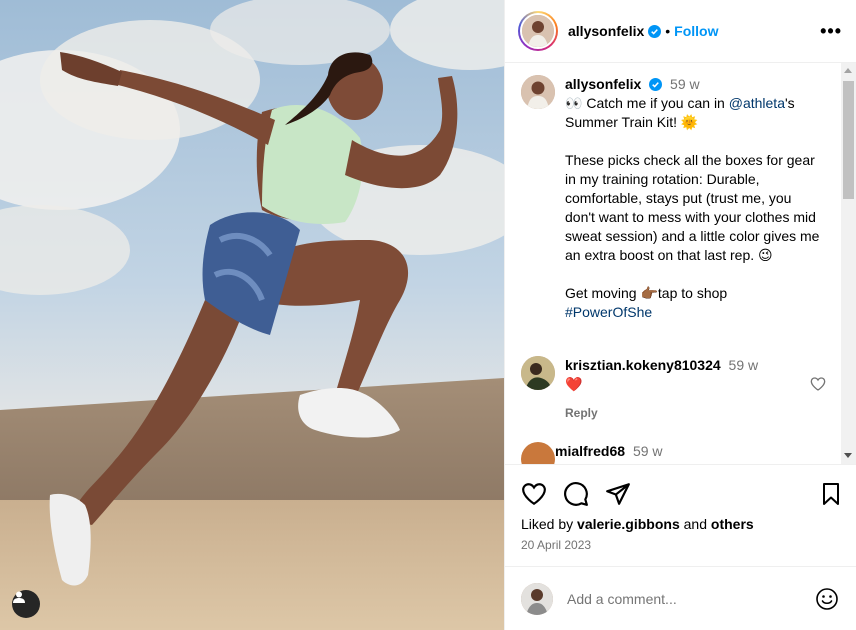  Describe the element at coordinates (549, 524) in the screenshot. I see `liked-by-text: Liked by` at that location.